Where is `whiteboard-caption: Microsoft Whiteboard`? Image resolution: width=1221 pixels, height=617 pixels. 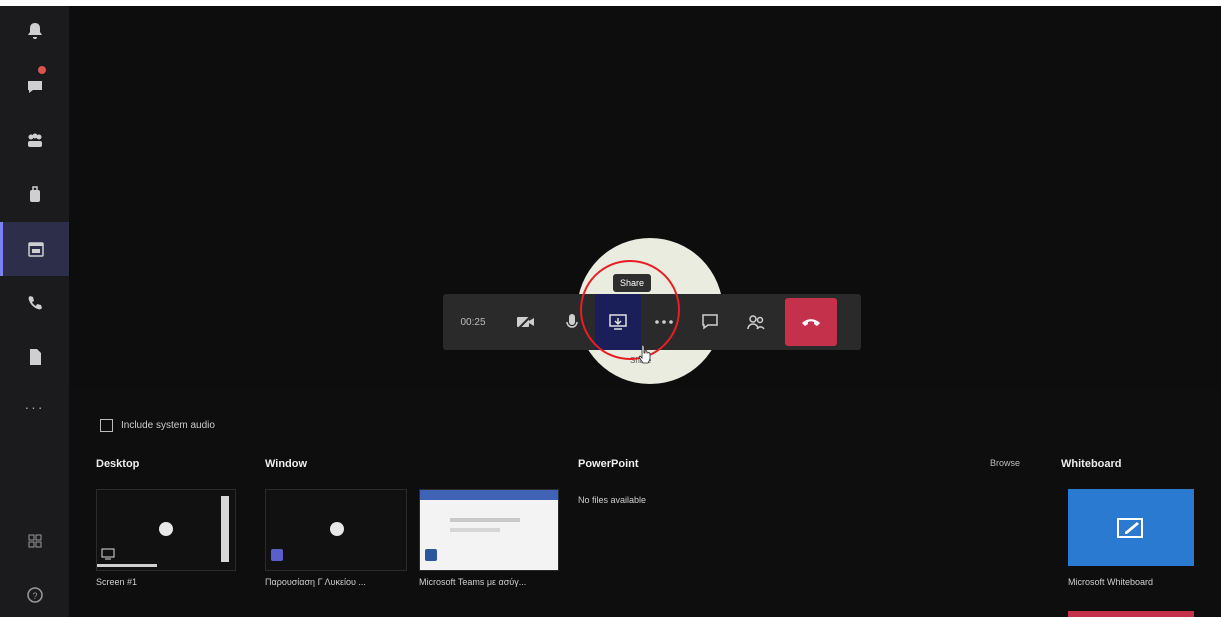 whiteboard-caption: Microsoft Whiteboard is located at coordinates (1111, 582).